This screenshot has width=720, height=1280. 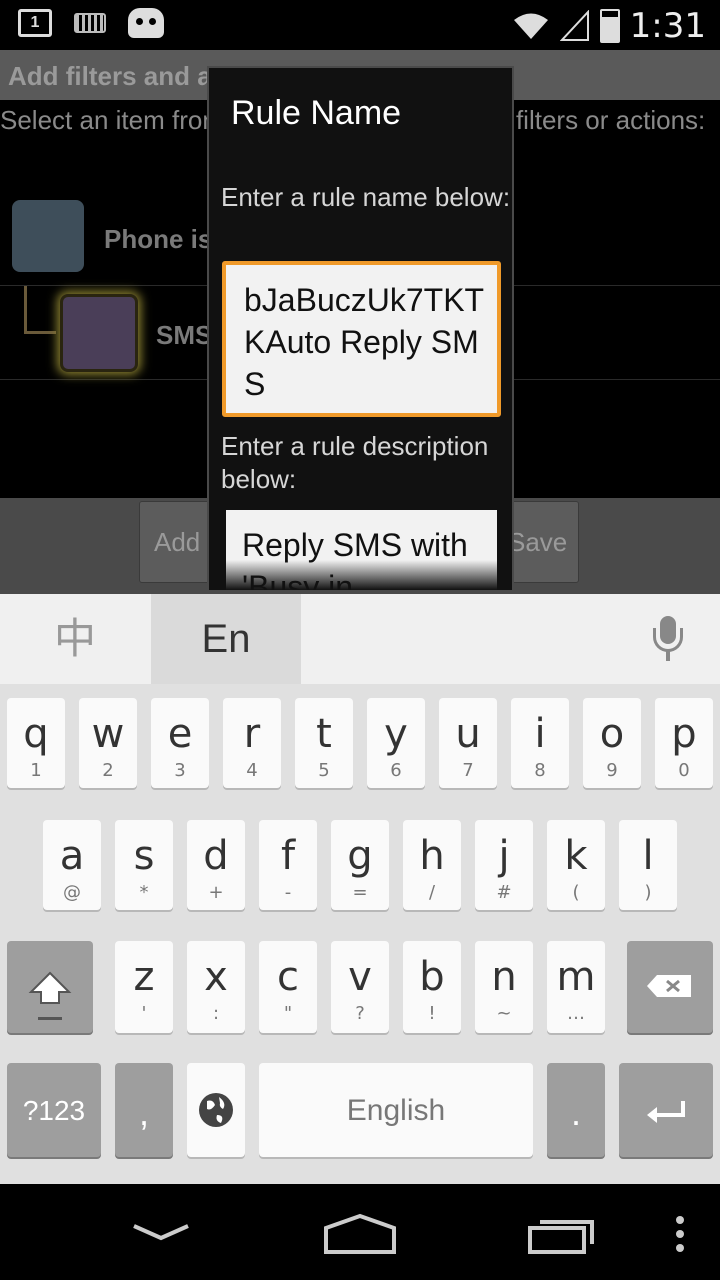 I want to click on key-z: z ', so click(x=144, y=987).